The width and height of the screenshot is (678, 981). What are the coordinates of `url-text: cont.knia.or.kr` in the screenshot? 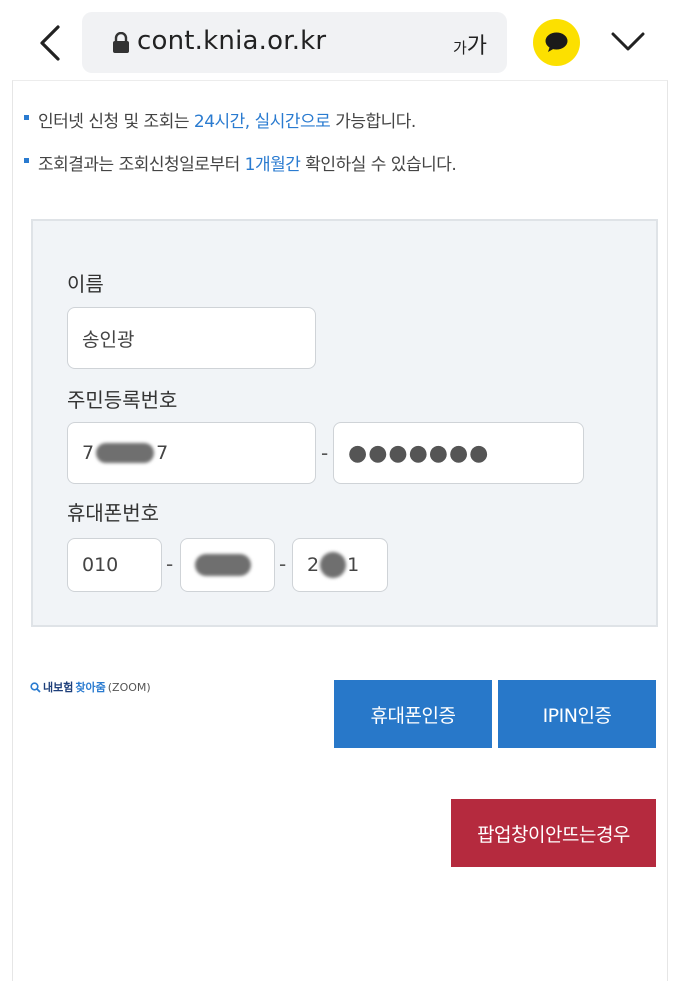 It's located at (232, 41).